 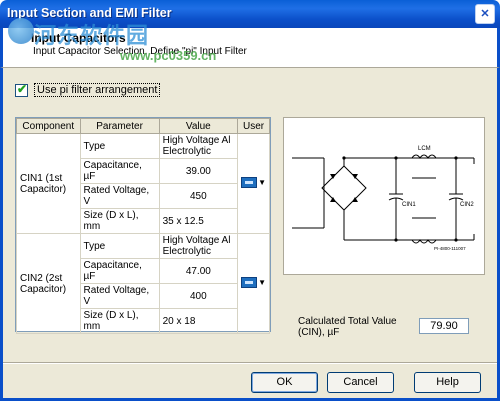 What do you see at coordinates (198, 221) in the screenshot?
I see `value-cell: 35 x 12.5` at bounding box center [198, 221].